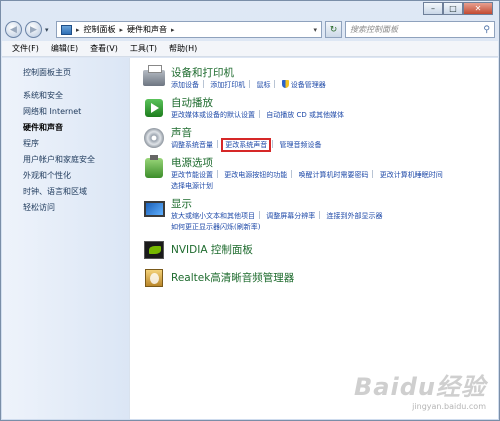  Describe the element at coordinates (192, 145) in the screenshot. I see `link-adjust-volume: 调整系统音量` at that location.